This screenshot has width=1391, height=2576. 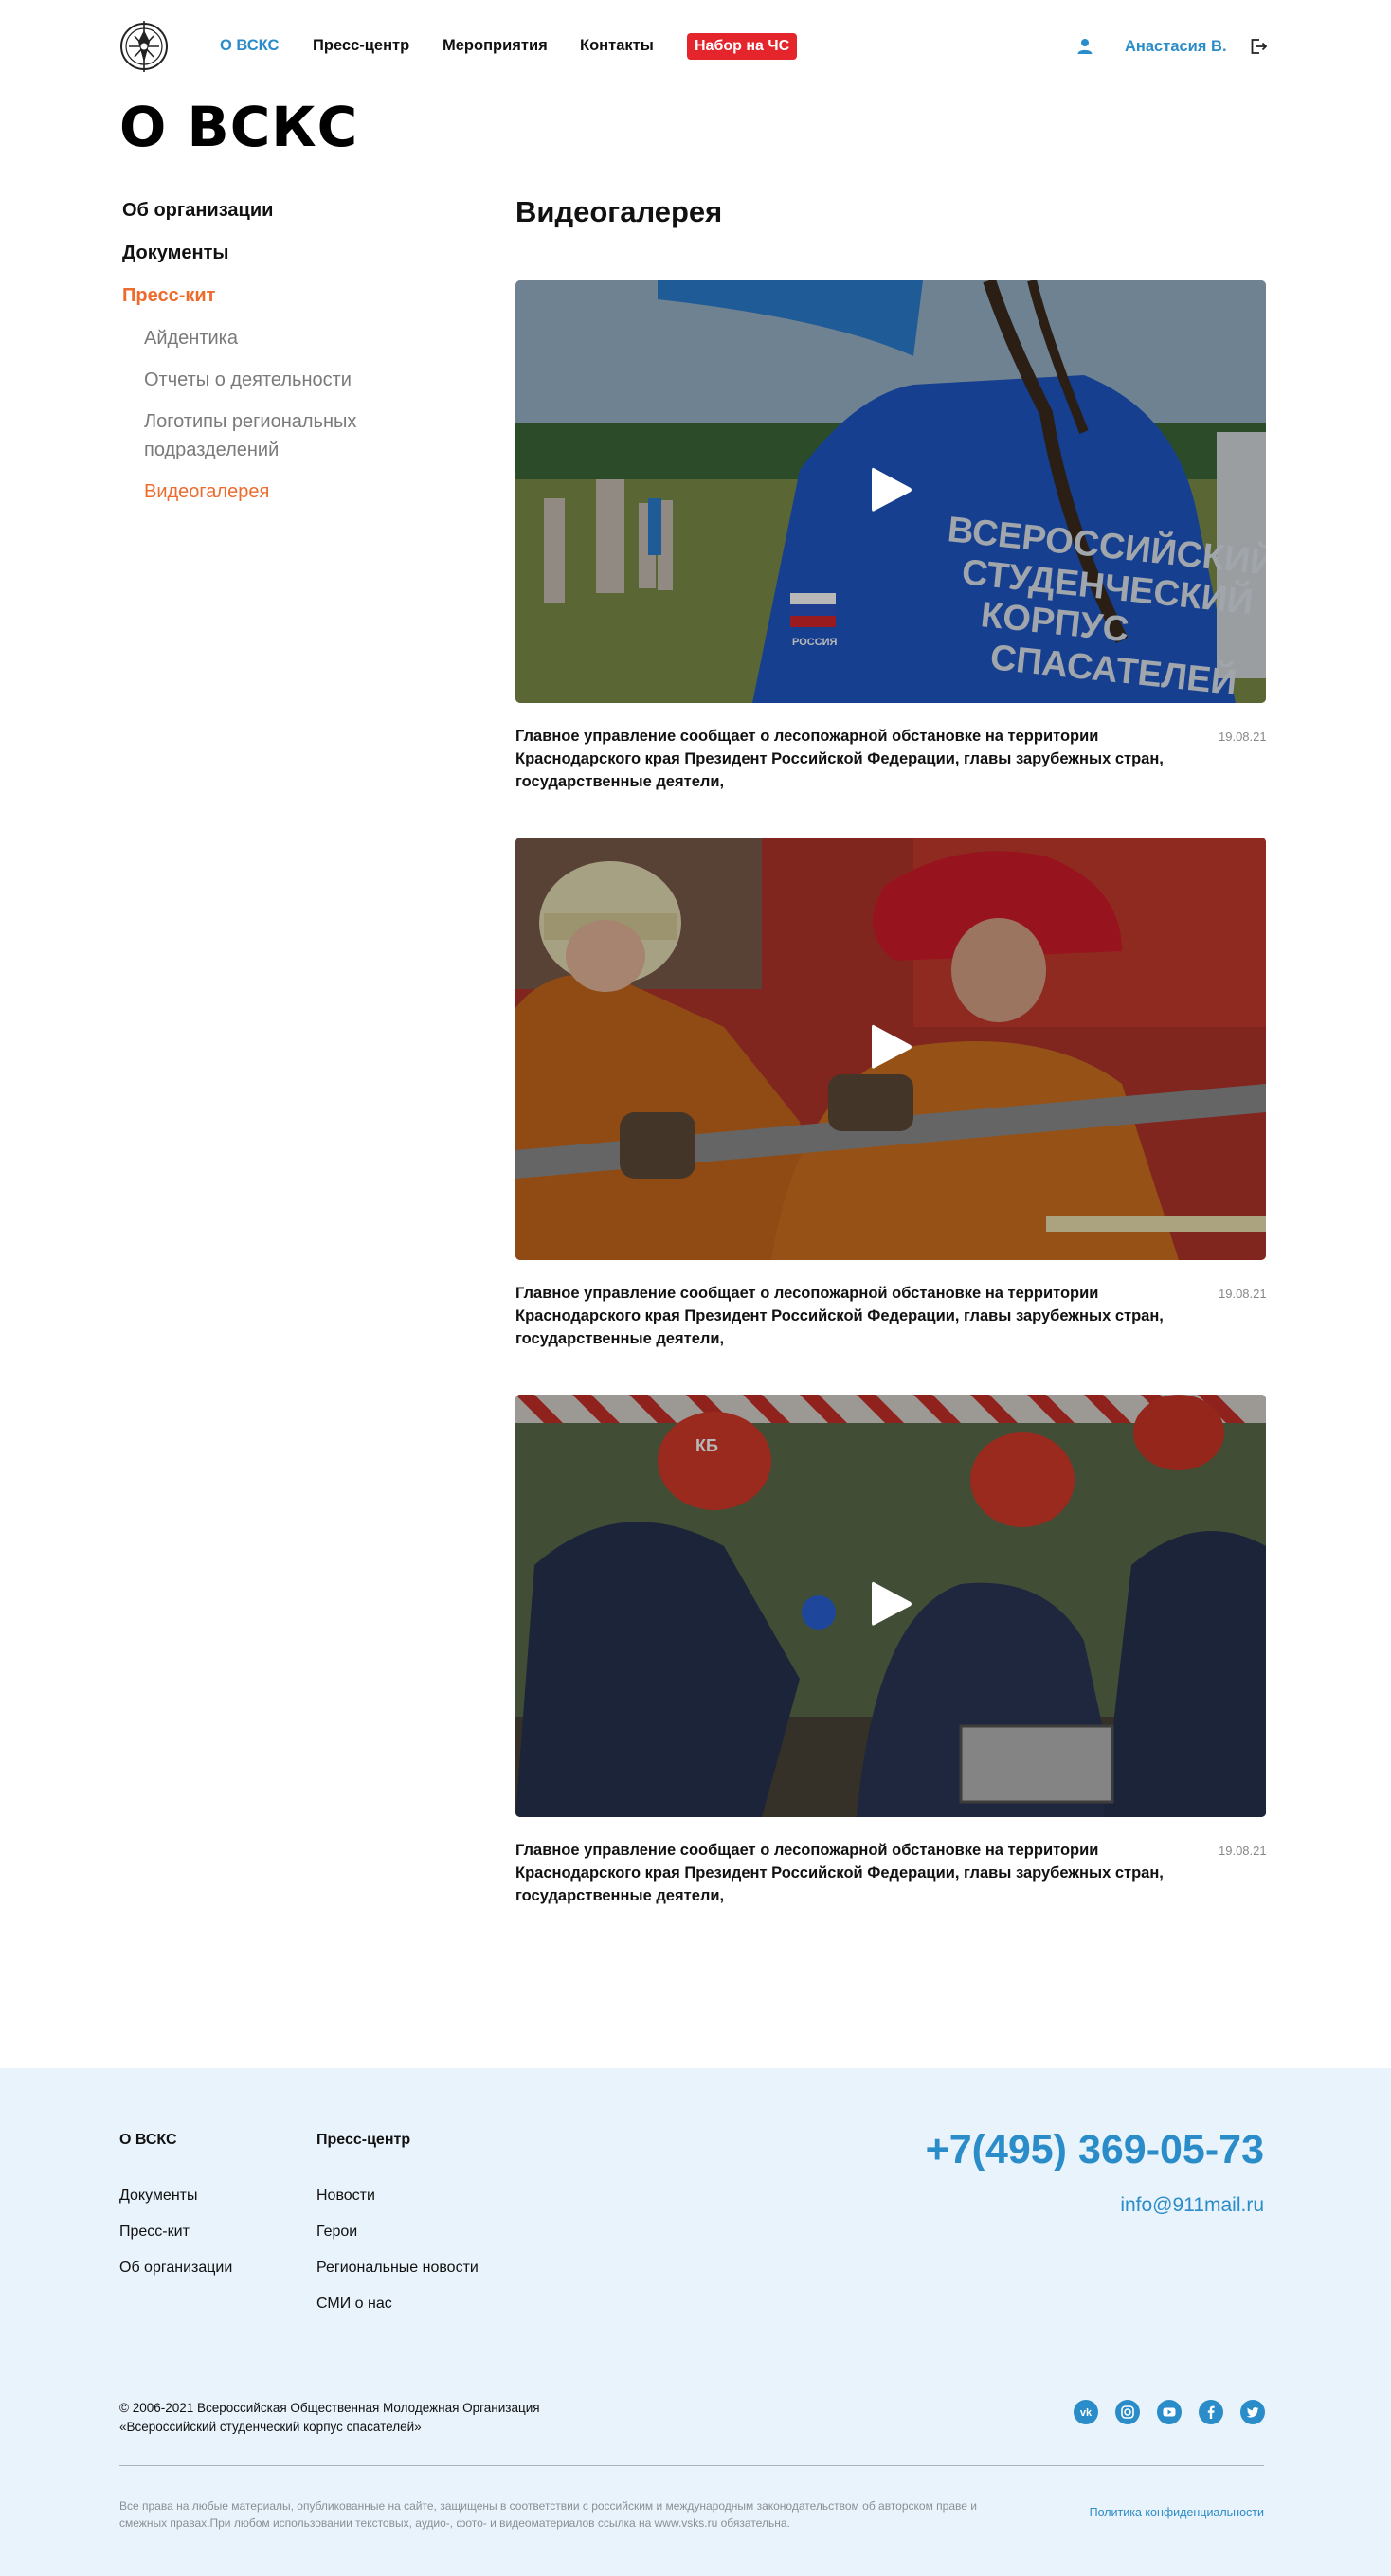 What do you see at coordinates (158, 2196) in the screenshot?
I see `footer-link-documents: Документы` at bounding box center [158, 2196].